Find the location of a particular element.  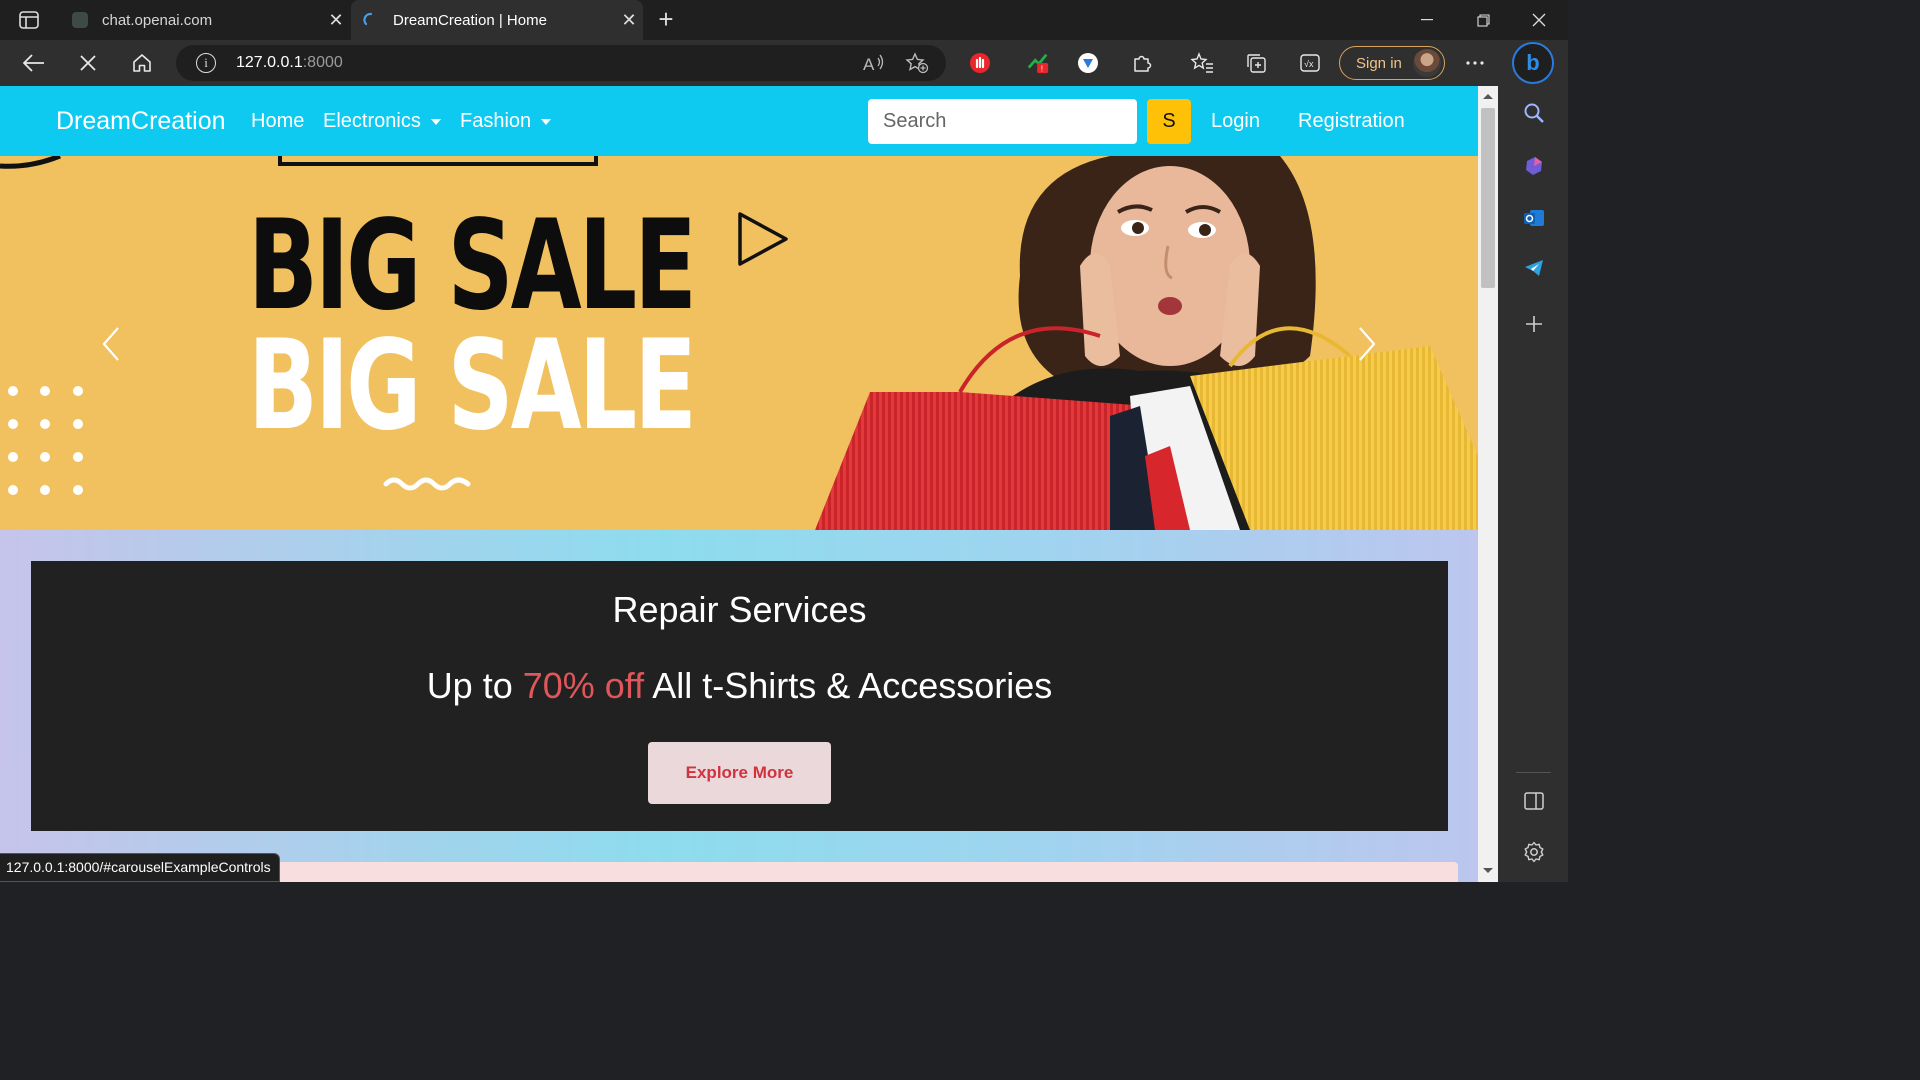

browser-toolbar: i 127.0.0.1:8000 A ! √x Sign in is located at coordinates (784, 63).